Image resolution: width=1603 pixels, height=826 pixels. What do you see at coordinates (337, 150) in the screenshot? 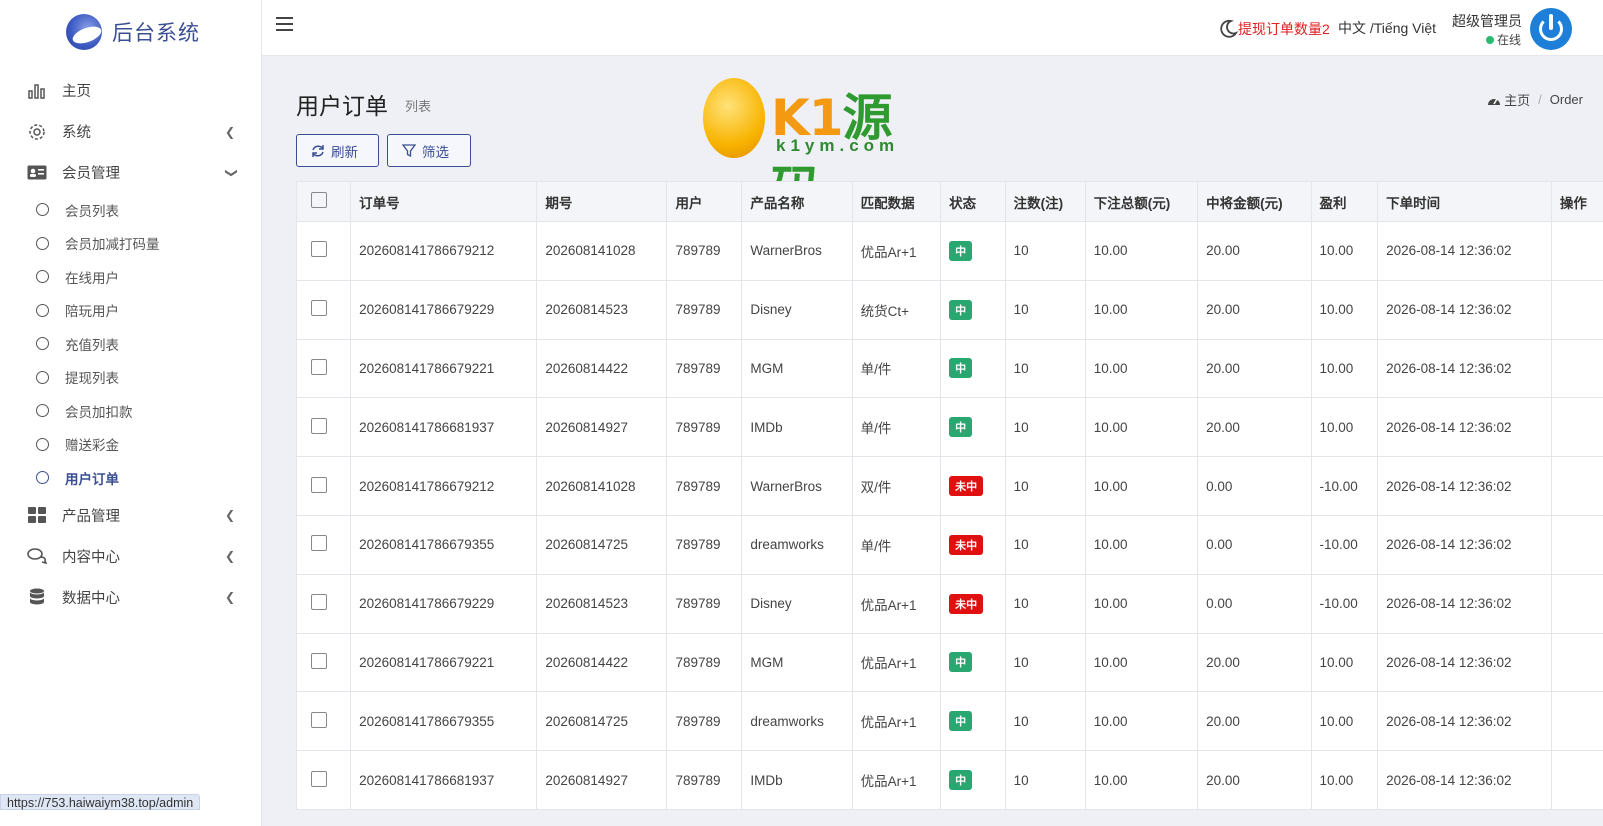
I see `refresh-button: 刷新` at bounding box center [337, 150].